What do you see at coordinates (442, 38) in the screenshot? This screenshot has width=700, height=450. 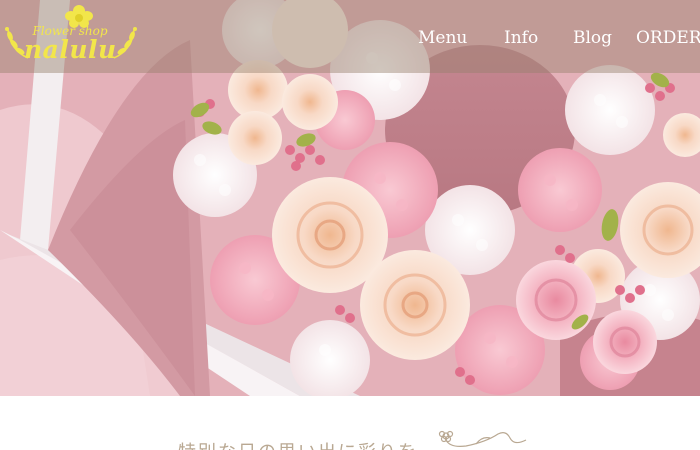 I see `nav-item-menu: Menu` at bounding box center [442, 38].